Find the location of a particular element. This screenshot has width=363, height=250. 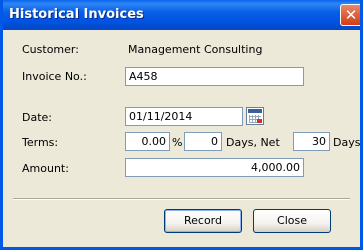

invoice-number-field: A458 is located at coordinates (214, 76).